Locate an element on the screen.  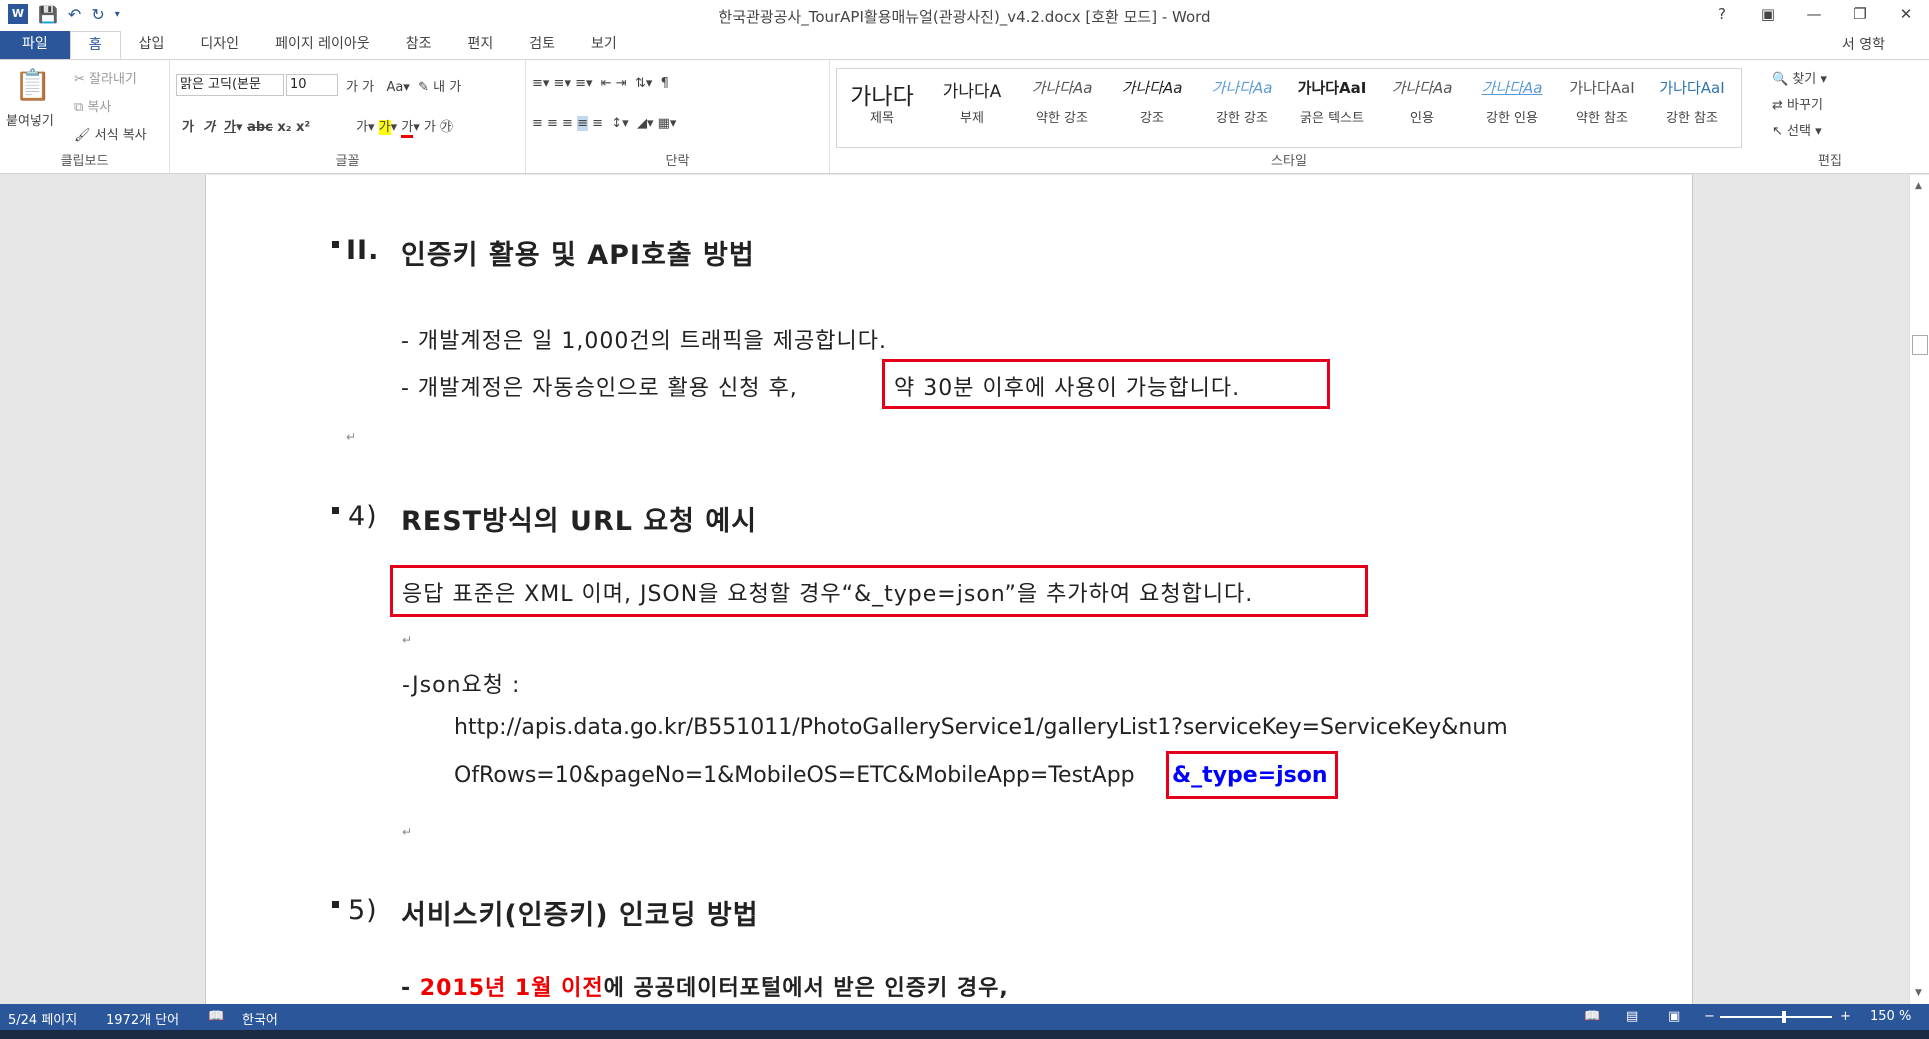
text-line: -Json요청 : is located at coordinates (461, 685).